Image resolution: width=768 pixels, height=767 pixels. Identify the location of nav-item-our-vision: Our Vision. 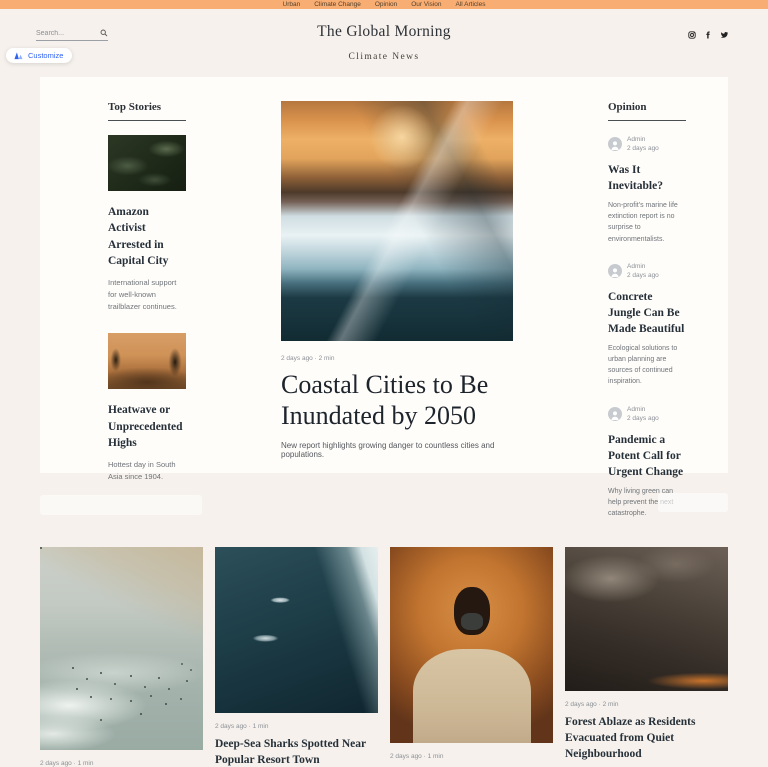
(426, 4).